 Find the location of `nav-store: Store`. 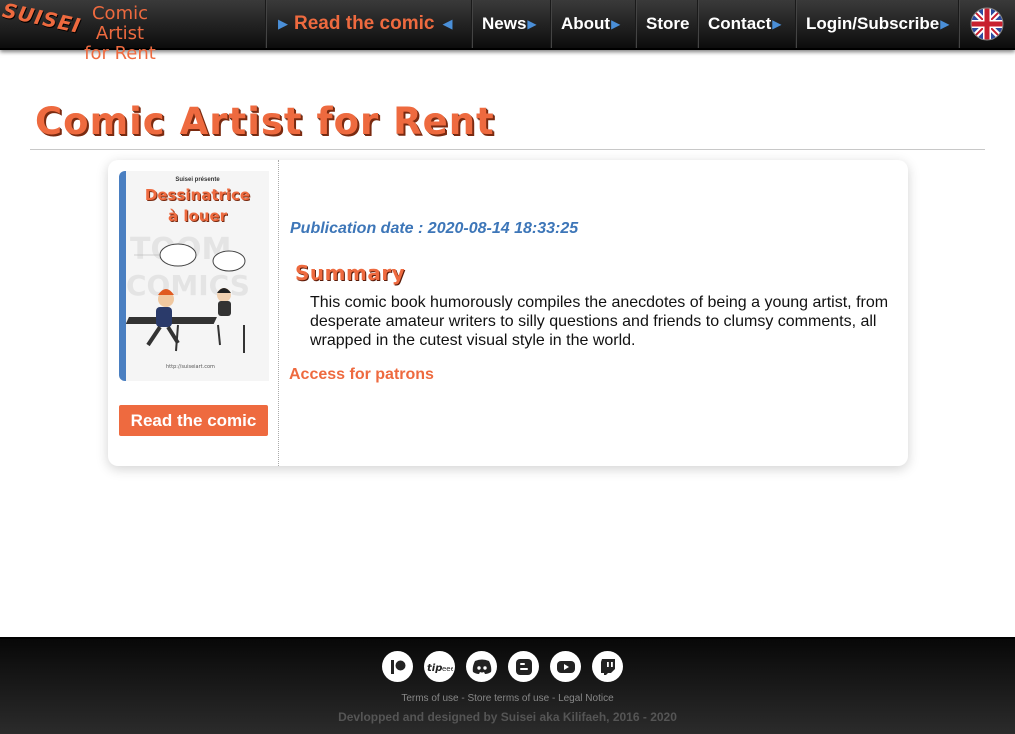

nav-store: Store is located at coordinates (666, 24).